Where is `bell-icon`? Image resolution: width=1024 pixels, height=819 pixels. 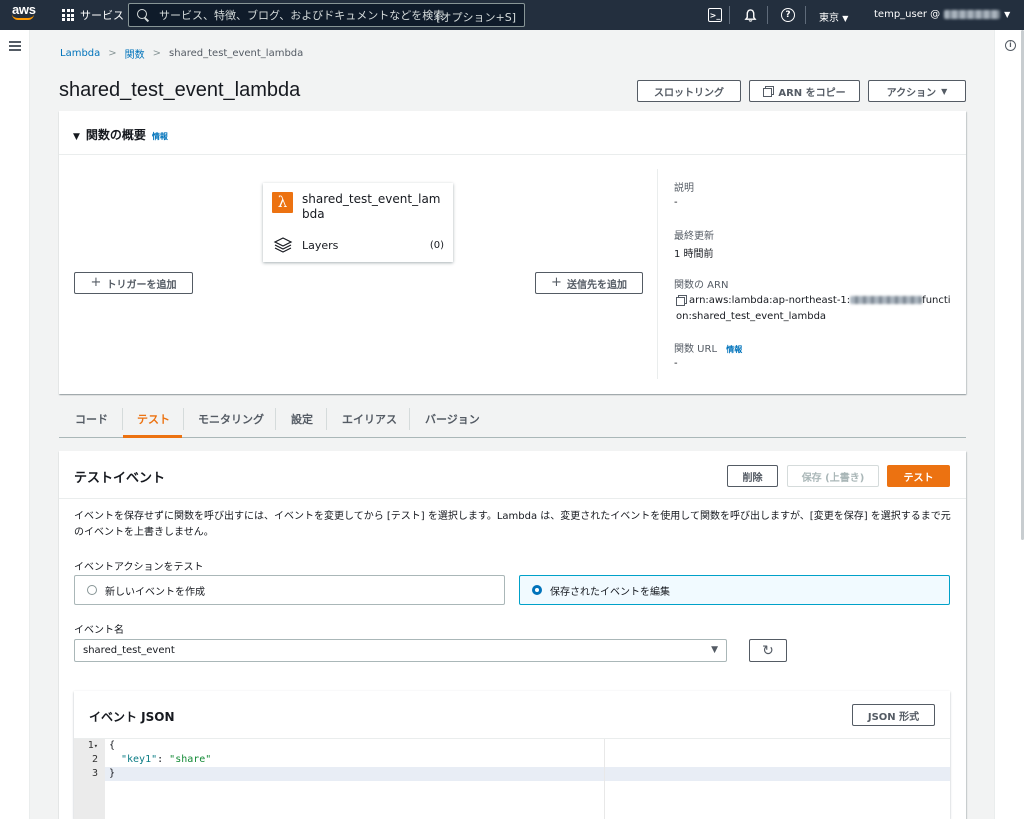
bell-icon is located at coordinates (750, 15).